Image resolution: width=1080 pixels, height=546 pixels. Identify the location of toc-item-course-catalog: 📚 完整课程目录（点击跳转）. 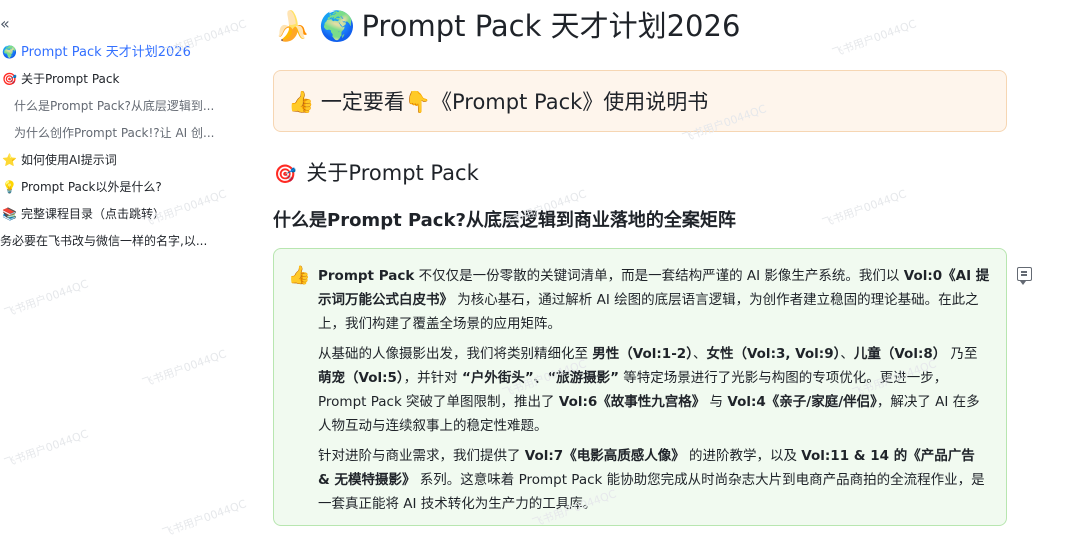
(111, 214).